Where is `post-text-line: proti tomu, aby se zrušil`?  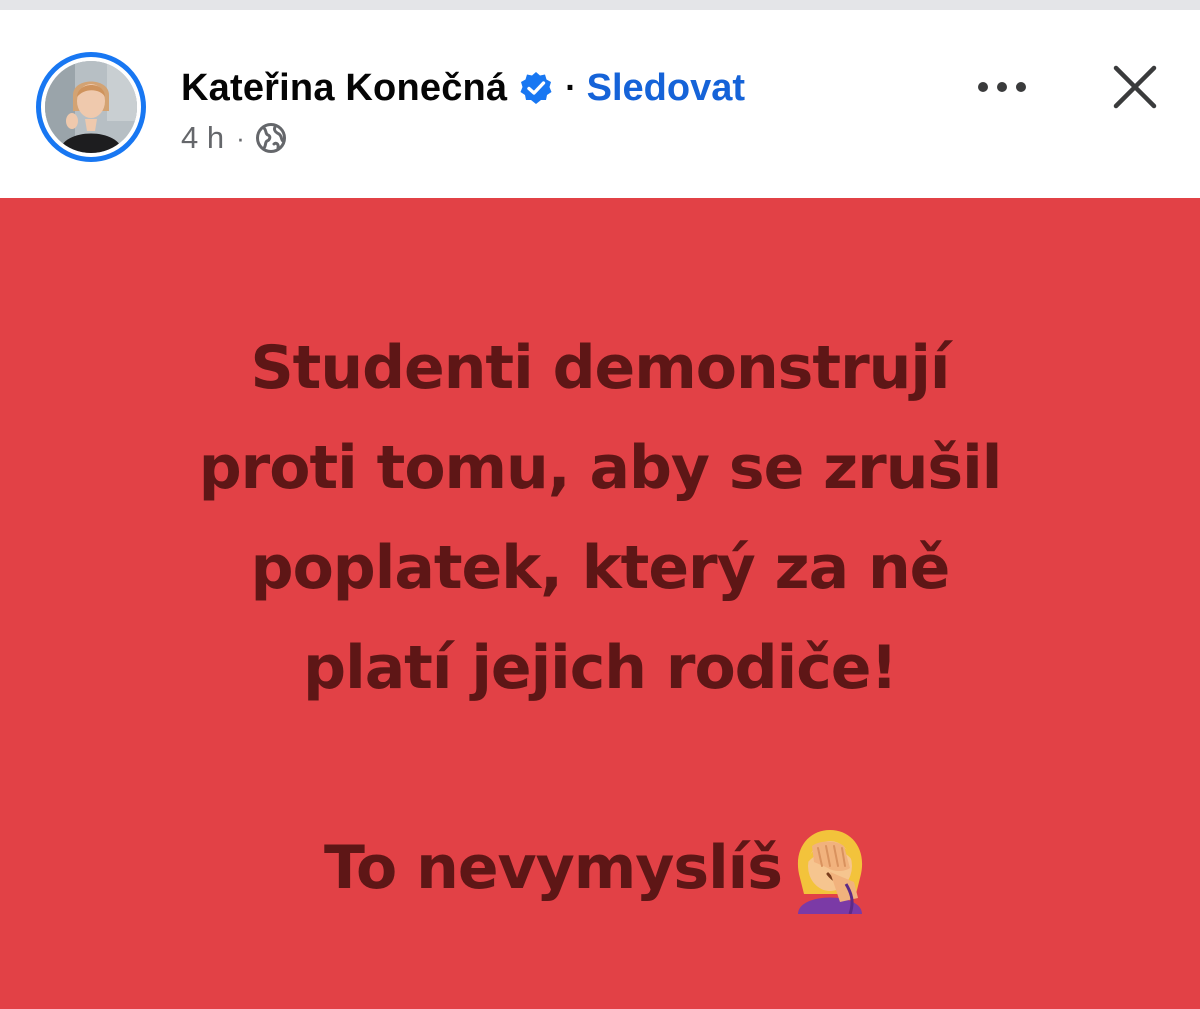
post-text-line: proti tomu, aby se zrušil is located at coordinates (600, 468).